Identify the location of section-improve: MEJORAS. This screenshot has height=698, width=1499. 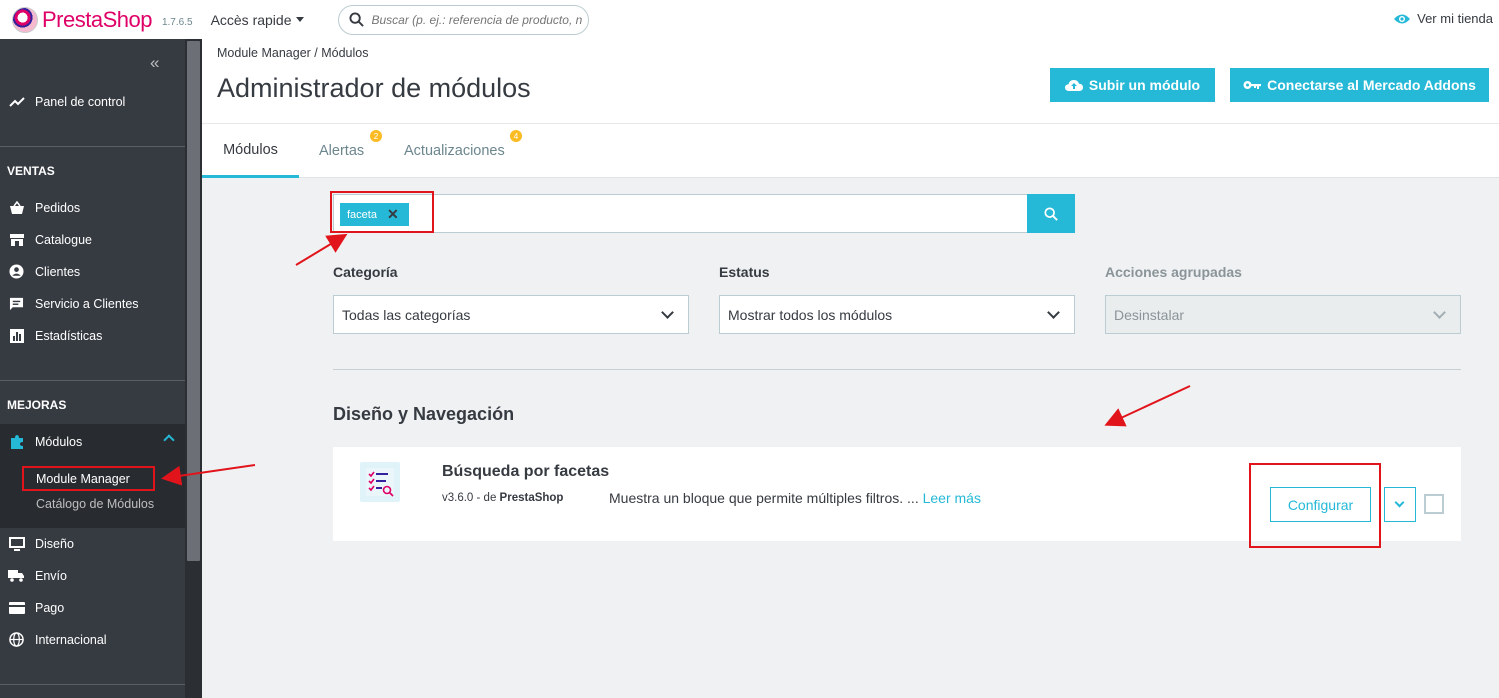
(37, 405).